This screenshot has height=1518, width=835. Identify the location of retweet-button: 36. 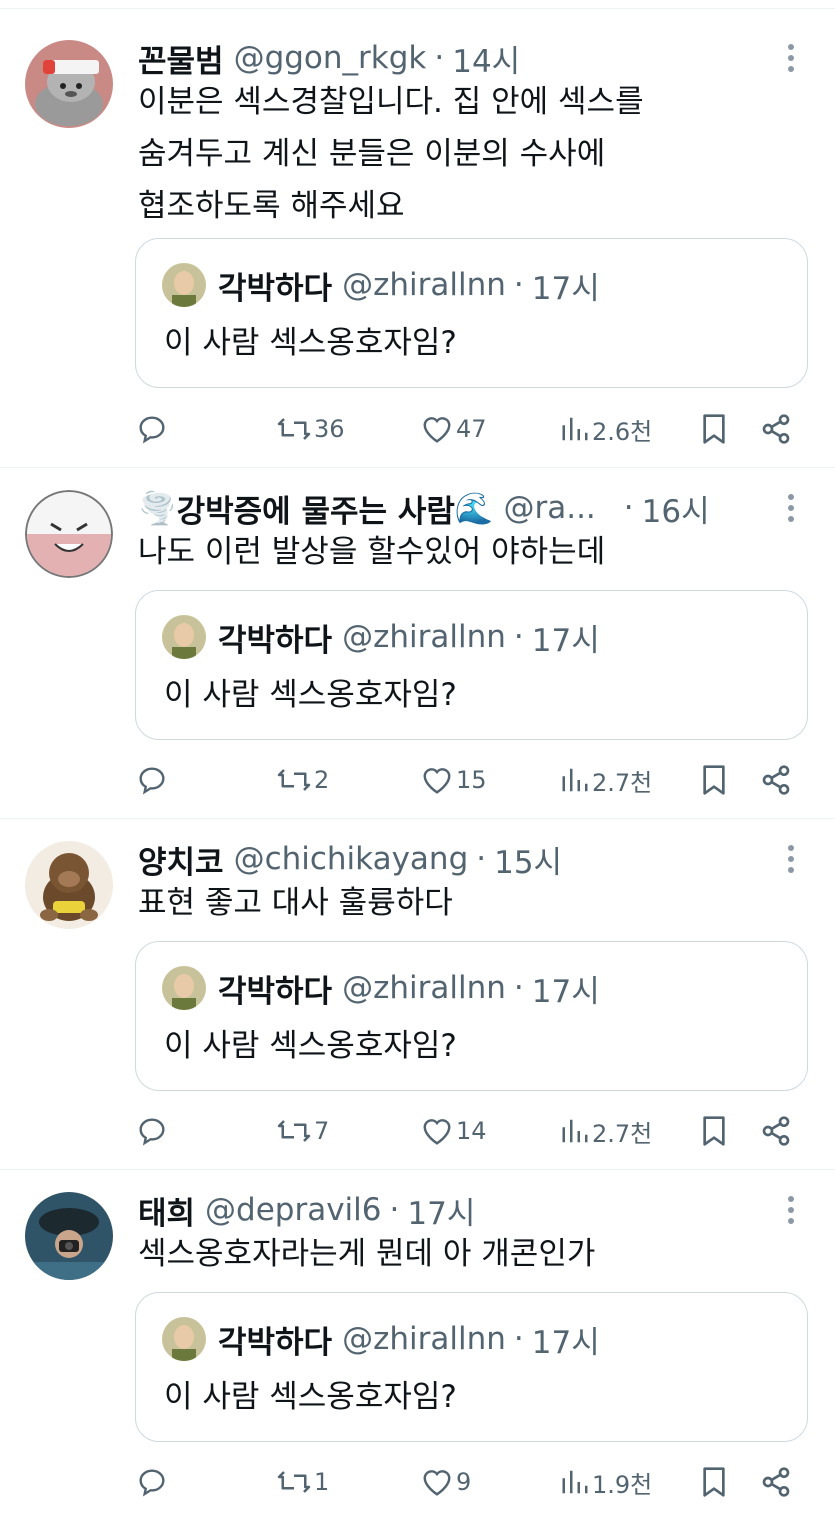
(310, 429).